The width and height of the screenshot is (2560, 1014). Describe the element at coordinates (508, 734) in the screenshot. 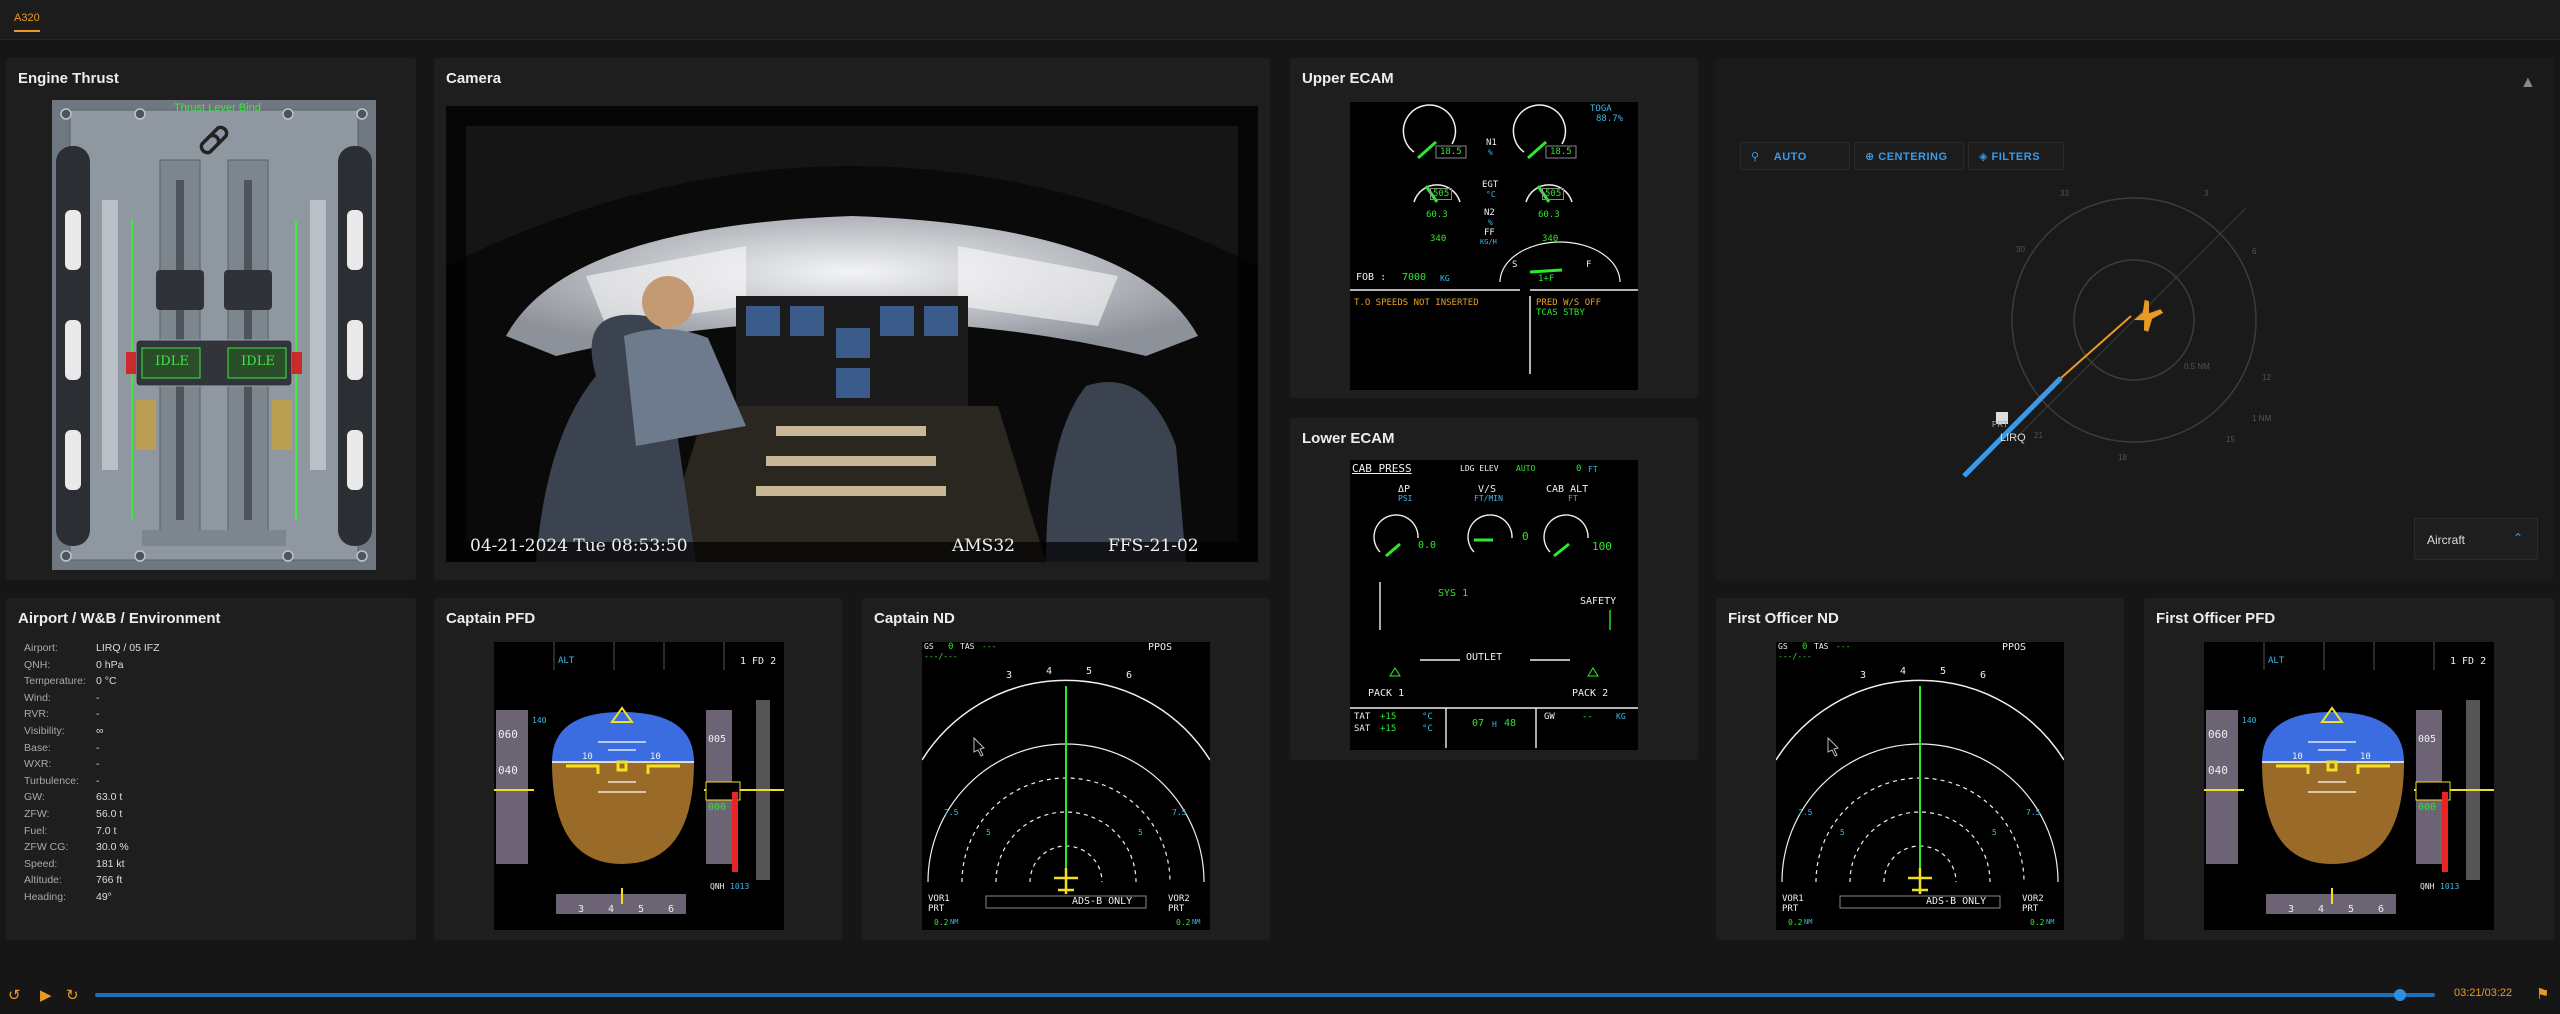

I see `pfd-speed-top: 060` at that location.